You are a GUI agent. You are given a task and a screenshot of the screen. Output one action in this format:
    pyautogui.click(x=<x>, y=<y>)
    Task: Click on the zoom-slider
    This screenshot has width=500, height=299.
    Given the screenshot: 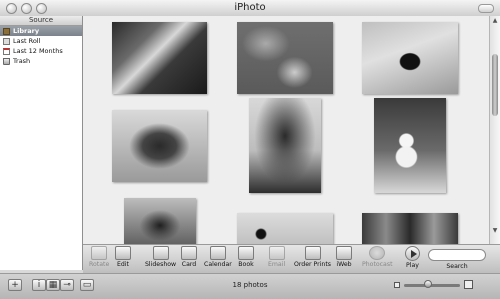 What is the action you would take?
    pyautogui.click(x=432, y=285)
    